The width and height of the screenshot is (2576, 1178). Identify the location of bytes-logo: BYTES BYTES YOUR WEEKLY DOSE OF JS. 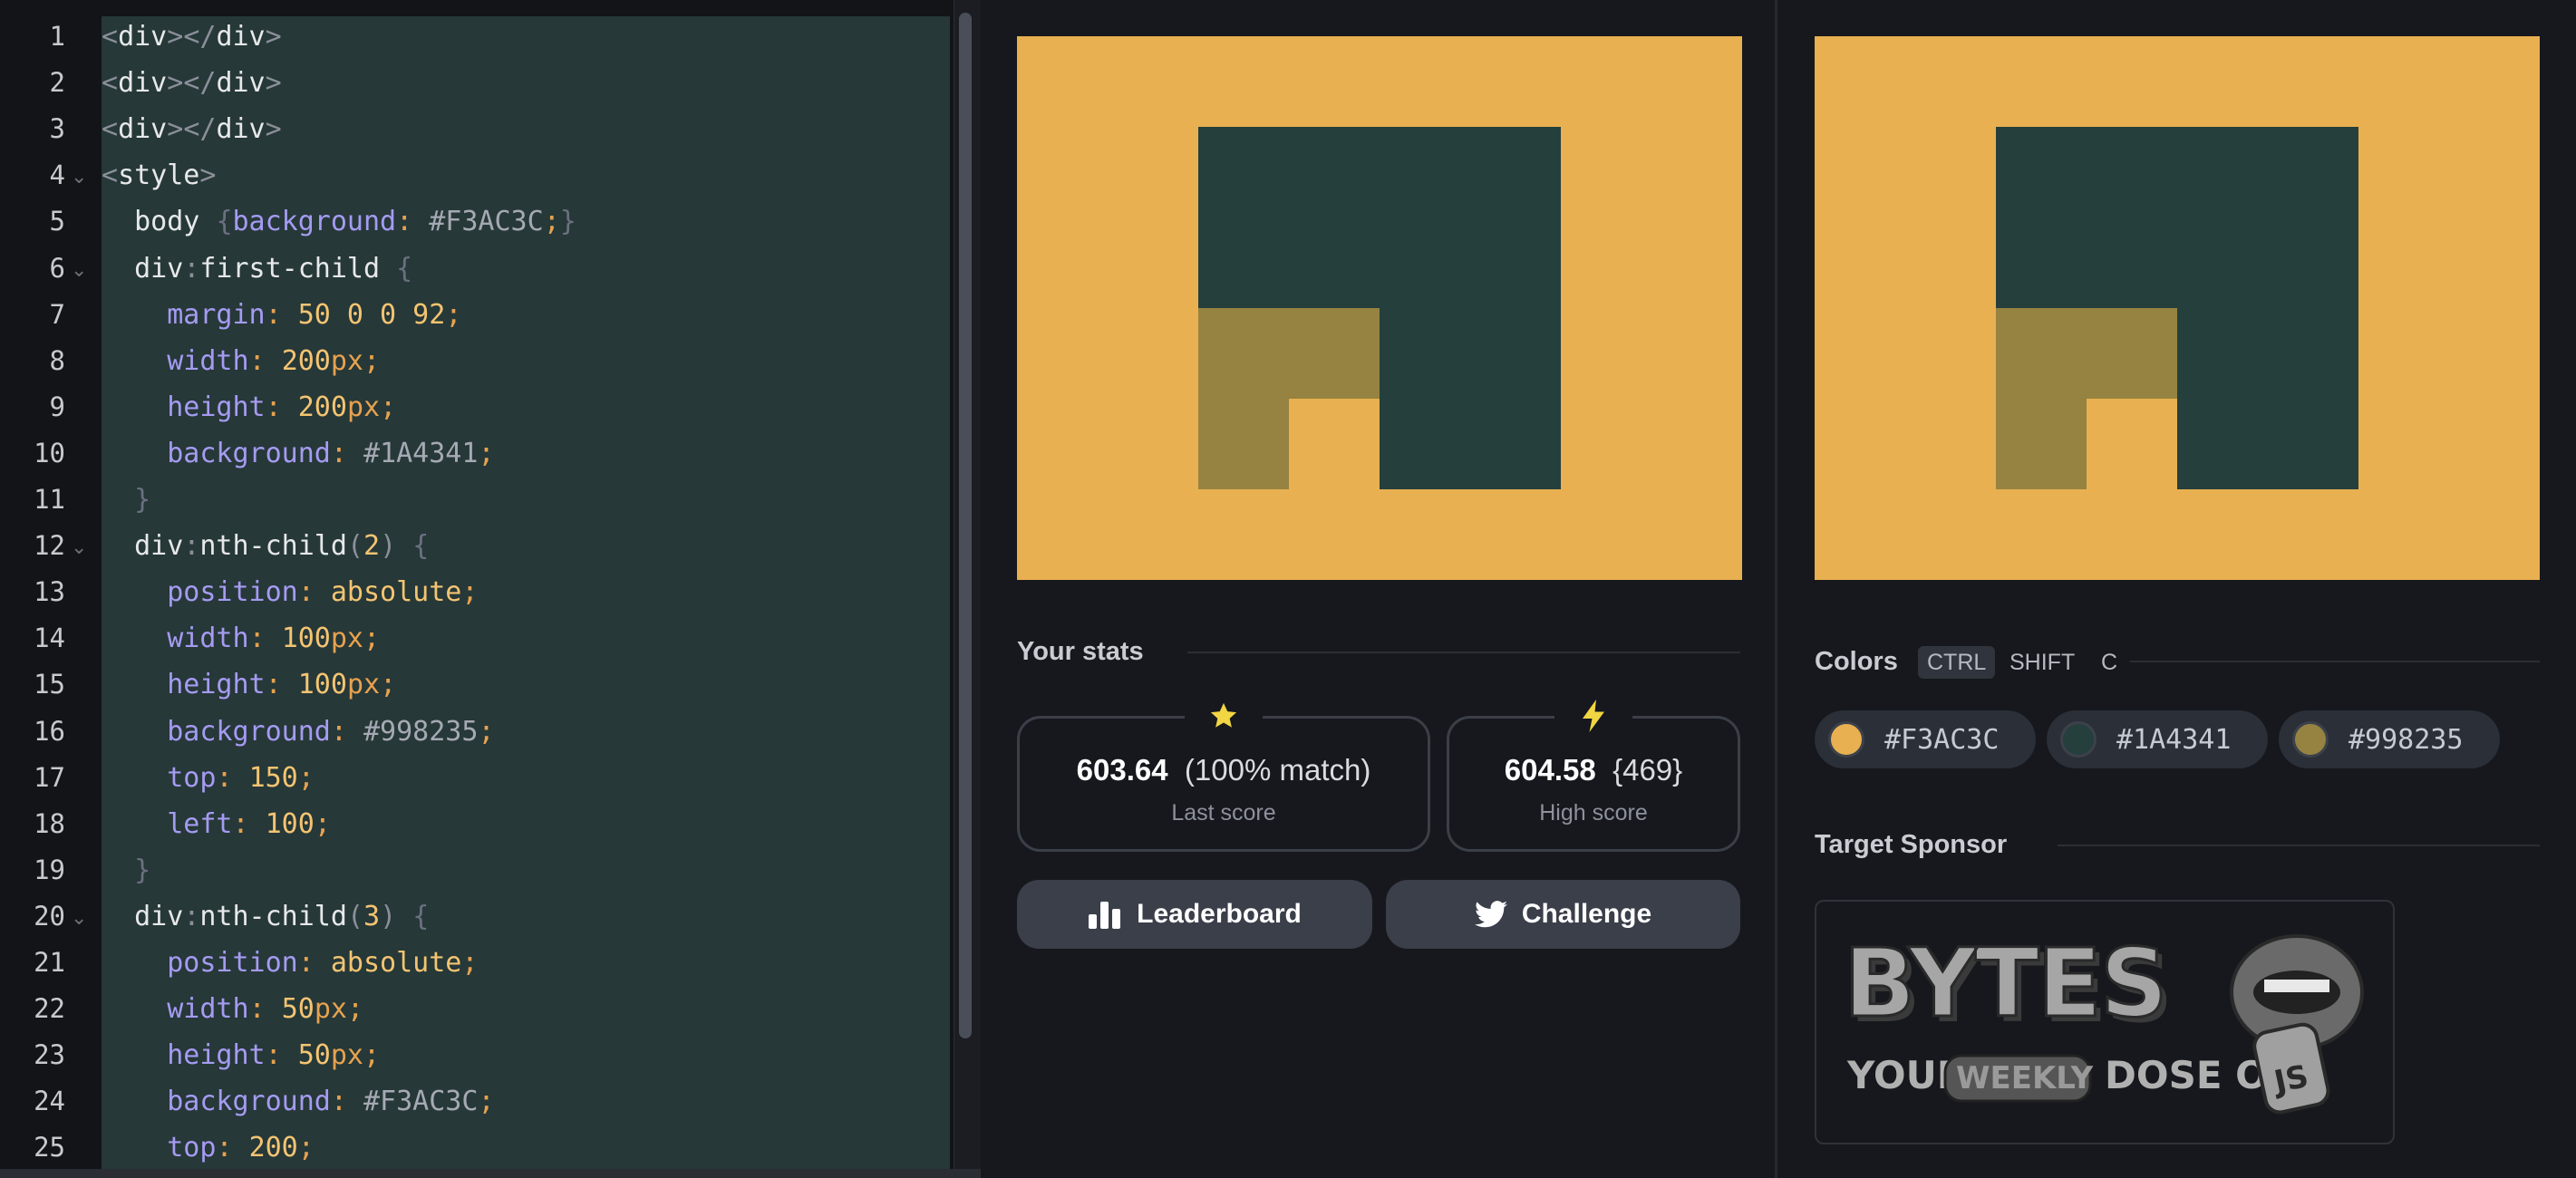
(2103, 1021).